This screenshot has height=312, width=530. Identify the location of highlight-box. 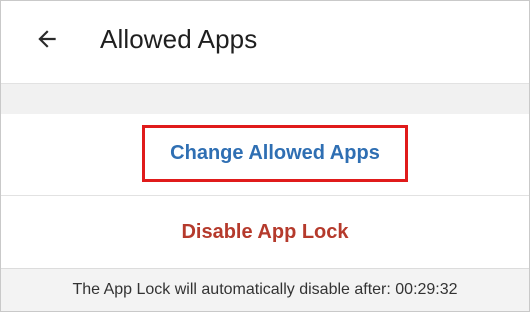
(275, 153).